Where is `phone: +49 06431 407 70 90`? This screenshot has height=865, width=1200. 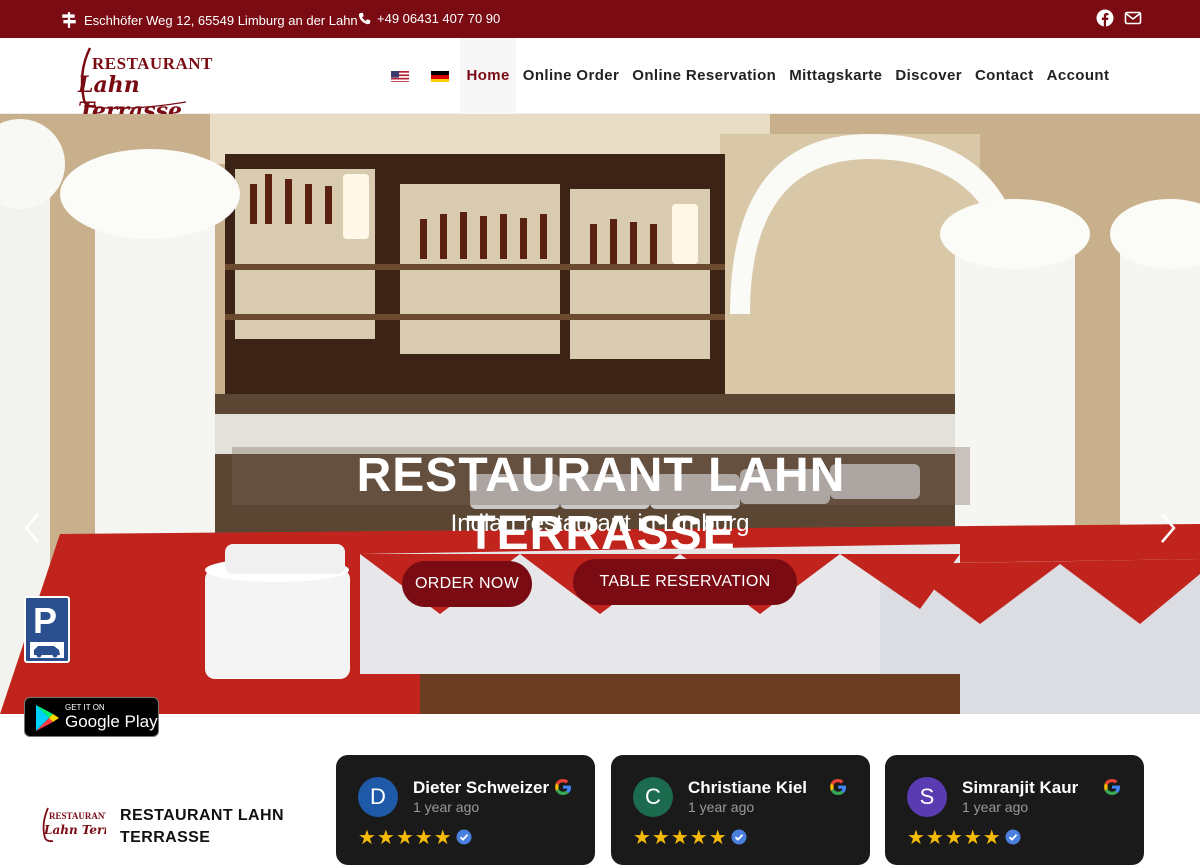 phone: +49 06431 407 70 90 is located at coordinates (429, 18).